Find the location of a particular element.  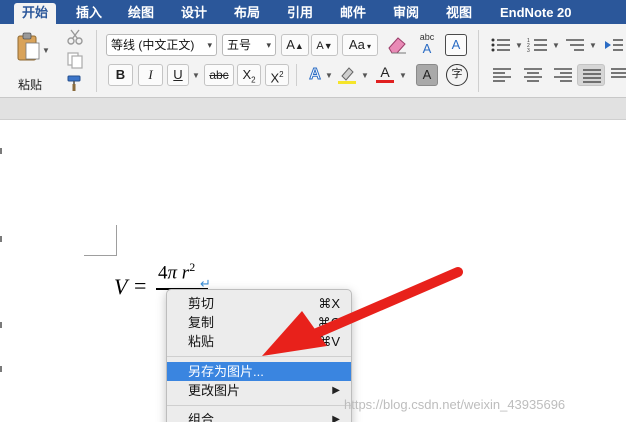

annotation-arrow-shaft is located at coordinates (384, 304).